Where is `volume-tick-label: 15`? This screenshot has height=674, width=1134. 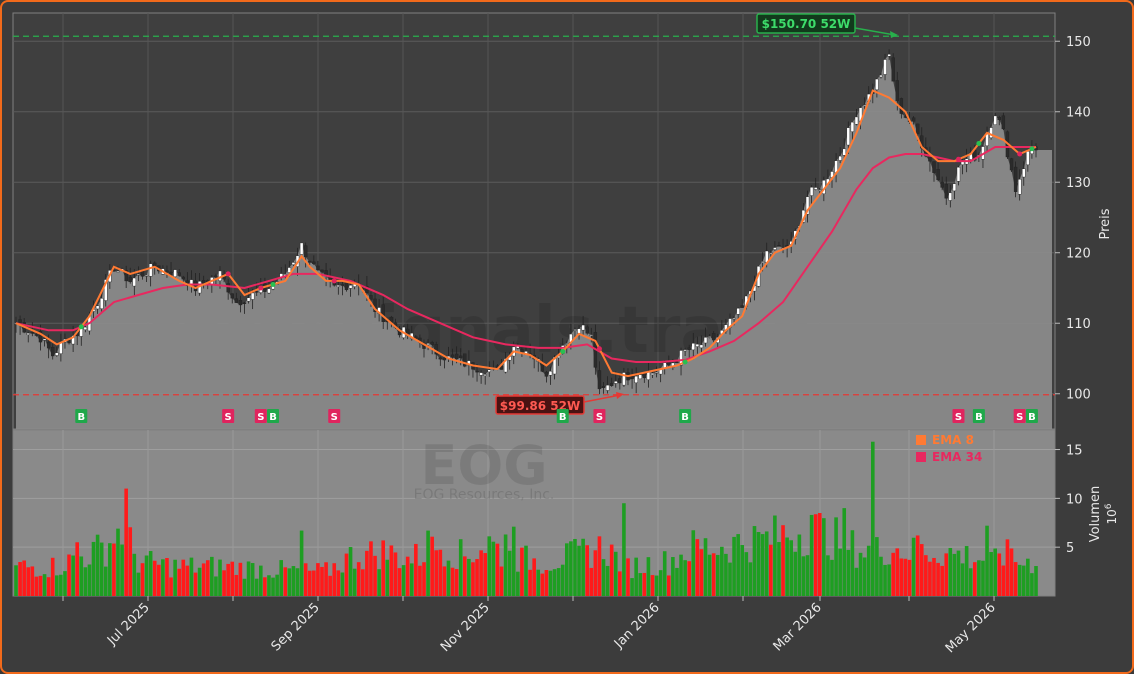 volume-tick-label: 15 is located at coordinates (1074, 451).